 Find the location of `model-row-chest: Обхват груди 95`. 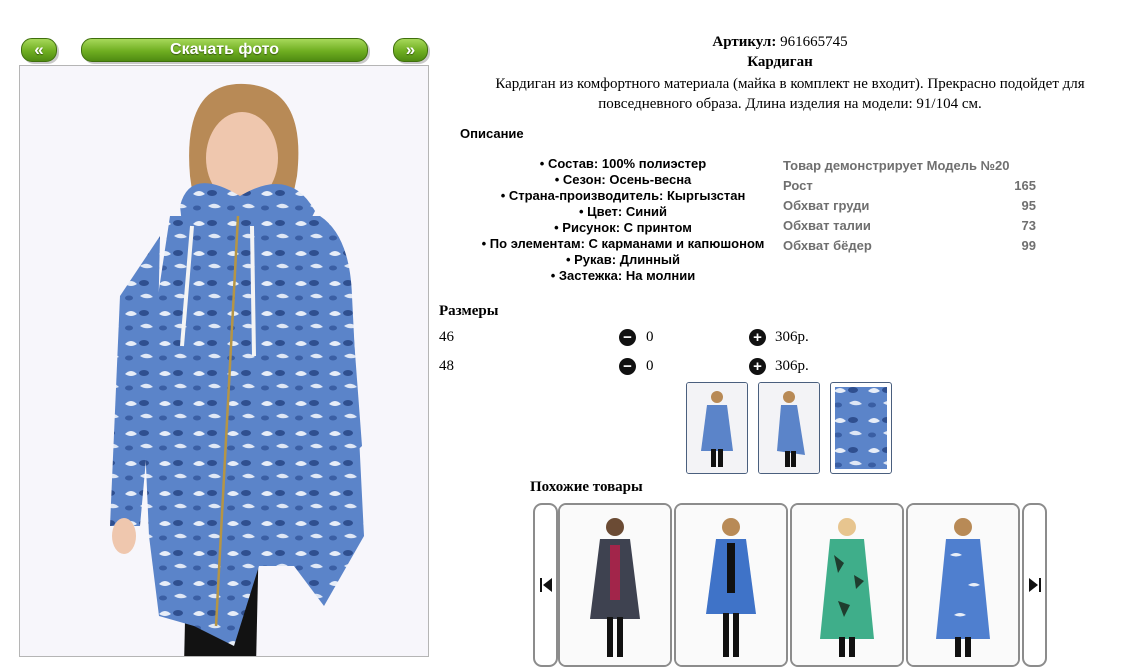

model-row-chest: Обхват груди 95 is located at coordinates (909, 206).